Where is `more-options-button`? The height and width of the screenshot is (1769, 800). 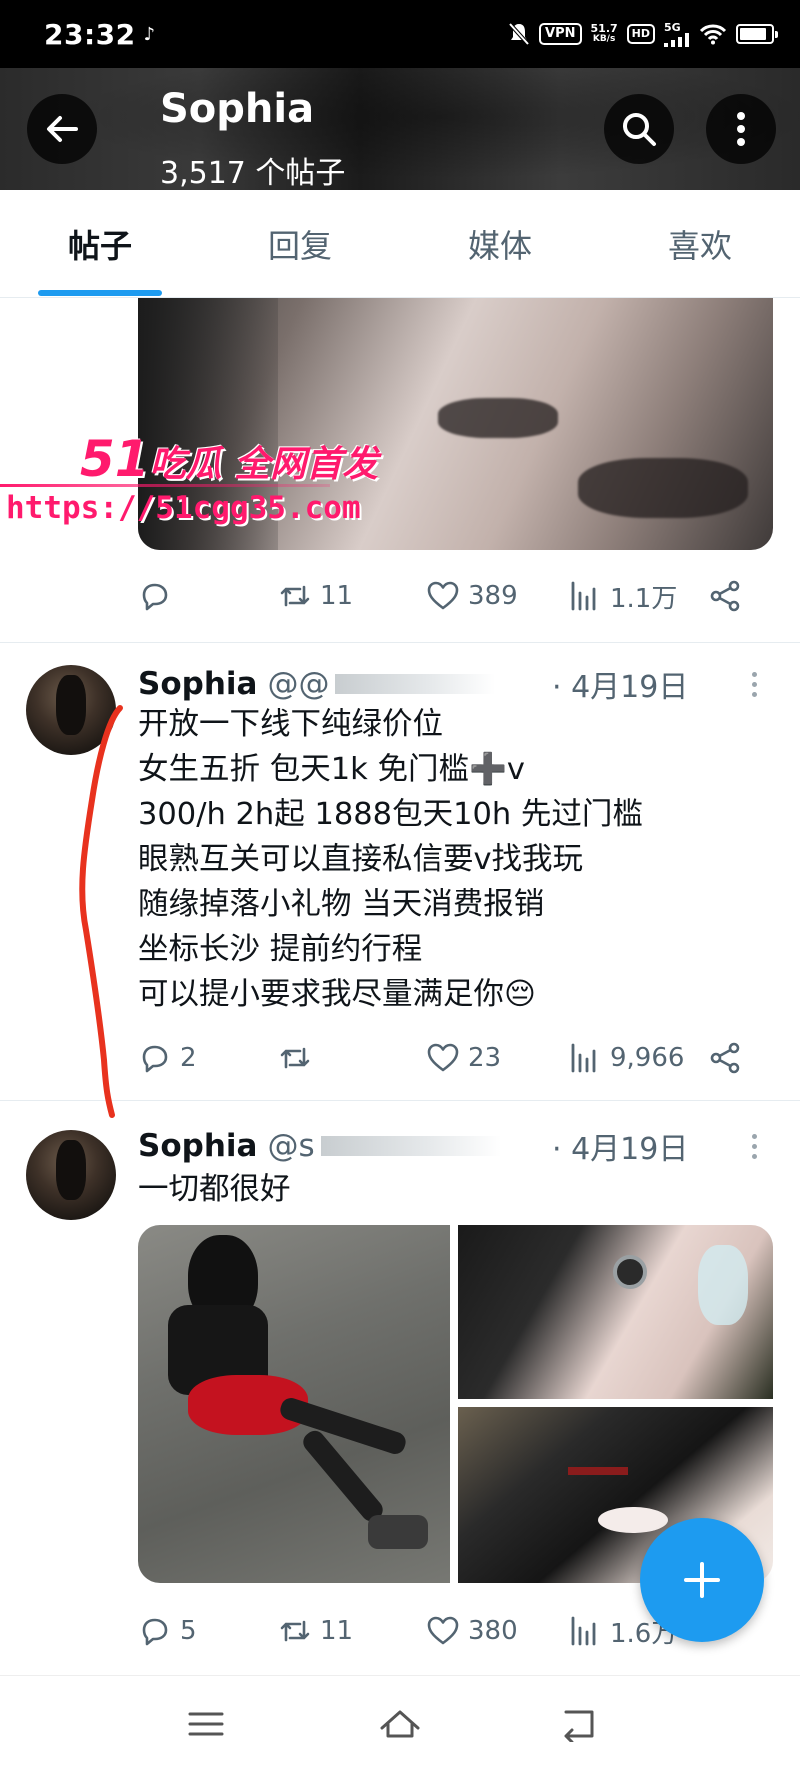
more-options-button is located at coordinates (741, 129).